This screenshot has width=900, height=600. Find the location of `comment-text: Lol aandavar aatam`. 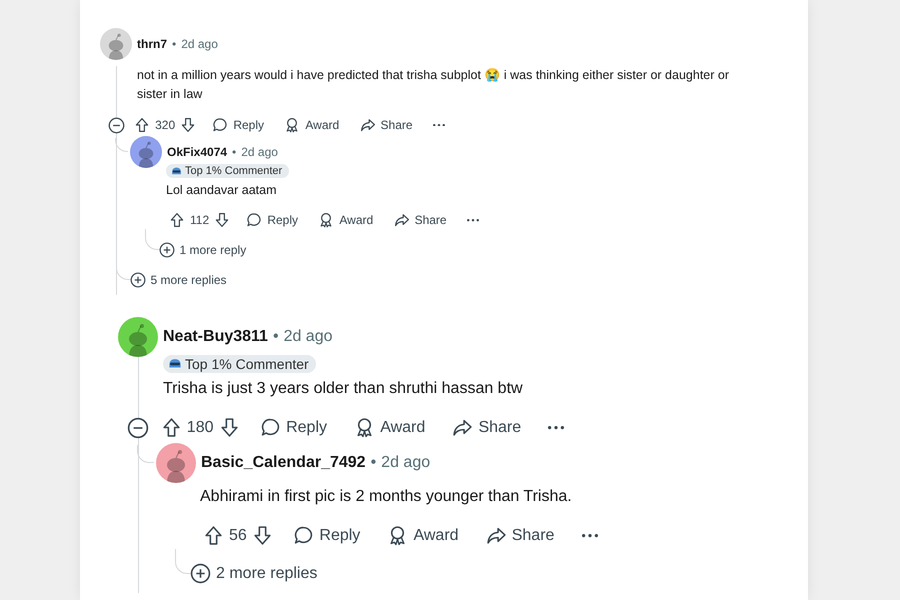

comment-text: Lol aandavar aatam is located at coordinates (222, 190).